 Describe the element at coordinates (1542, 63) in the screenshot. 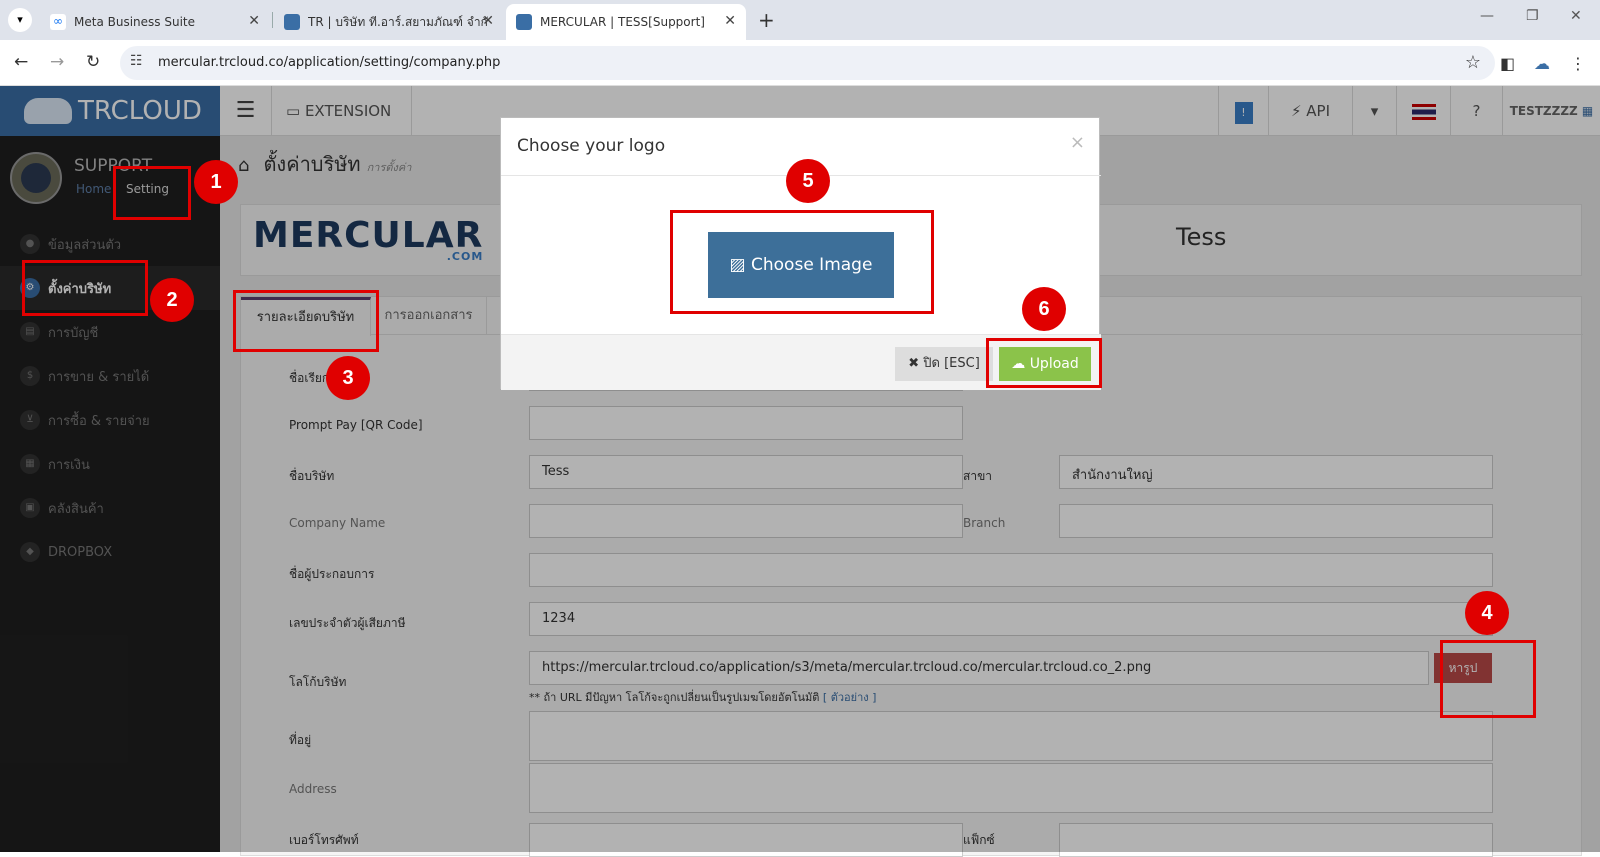

I see `extension-cloud-icon: ☁` at that location.